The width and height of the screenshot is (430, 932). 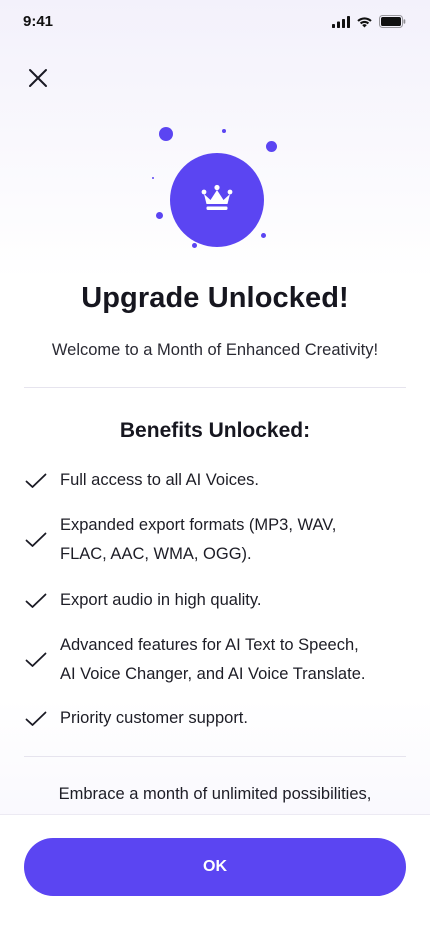 I want to click on status-bar: 9:41, so click(x=215, y=22).